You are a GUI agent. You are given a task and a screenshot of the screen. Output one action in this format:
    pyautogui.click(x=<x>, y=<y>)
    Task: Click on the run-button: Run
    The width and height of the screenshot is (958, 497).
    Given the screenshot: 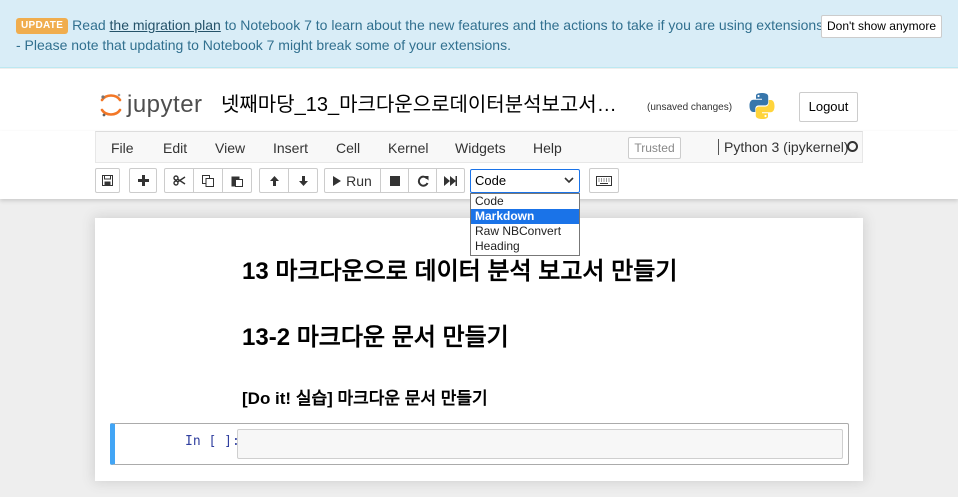 What is the action you would take?
    pyautogui.click(x=352, y=180)
    